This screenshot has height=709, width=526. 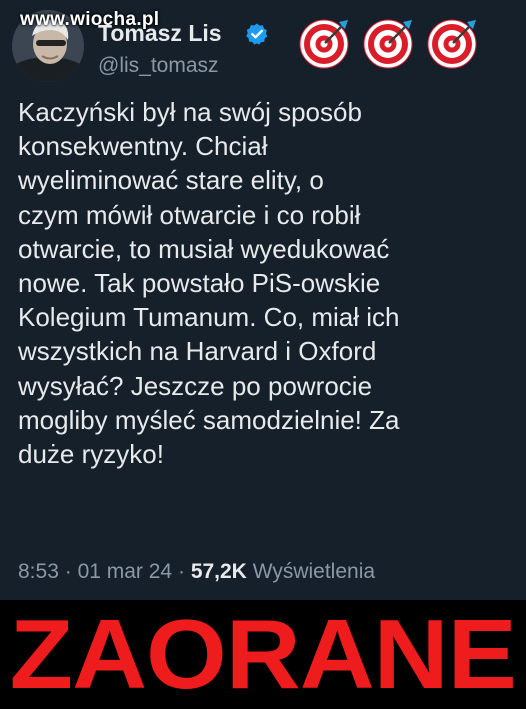 What do you see at coordinates (219, 571) in the screenshot?
I see `views-count: 57,2K` at bounding box center [219, 571].